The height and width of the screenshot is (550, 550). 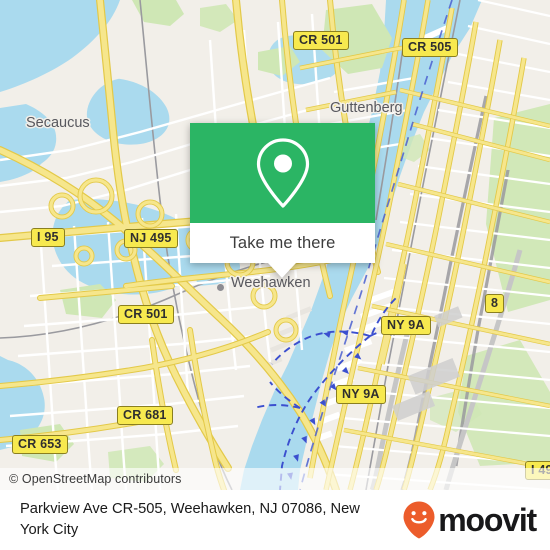 What do you see at coordinates (406, 325) in the screenshot?
I see `shield-ny-9a-upper: NY 9A` at bounding box center [406, 325].